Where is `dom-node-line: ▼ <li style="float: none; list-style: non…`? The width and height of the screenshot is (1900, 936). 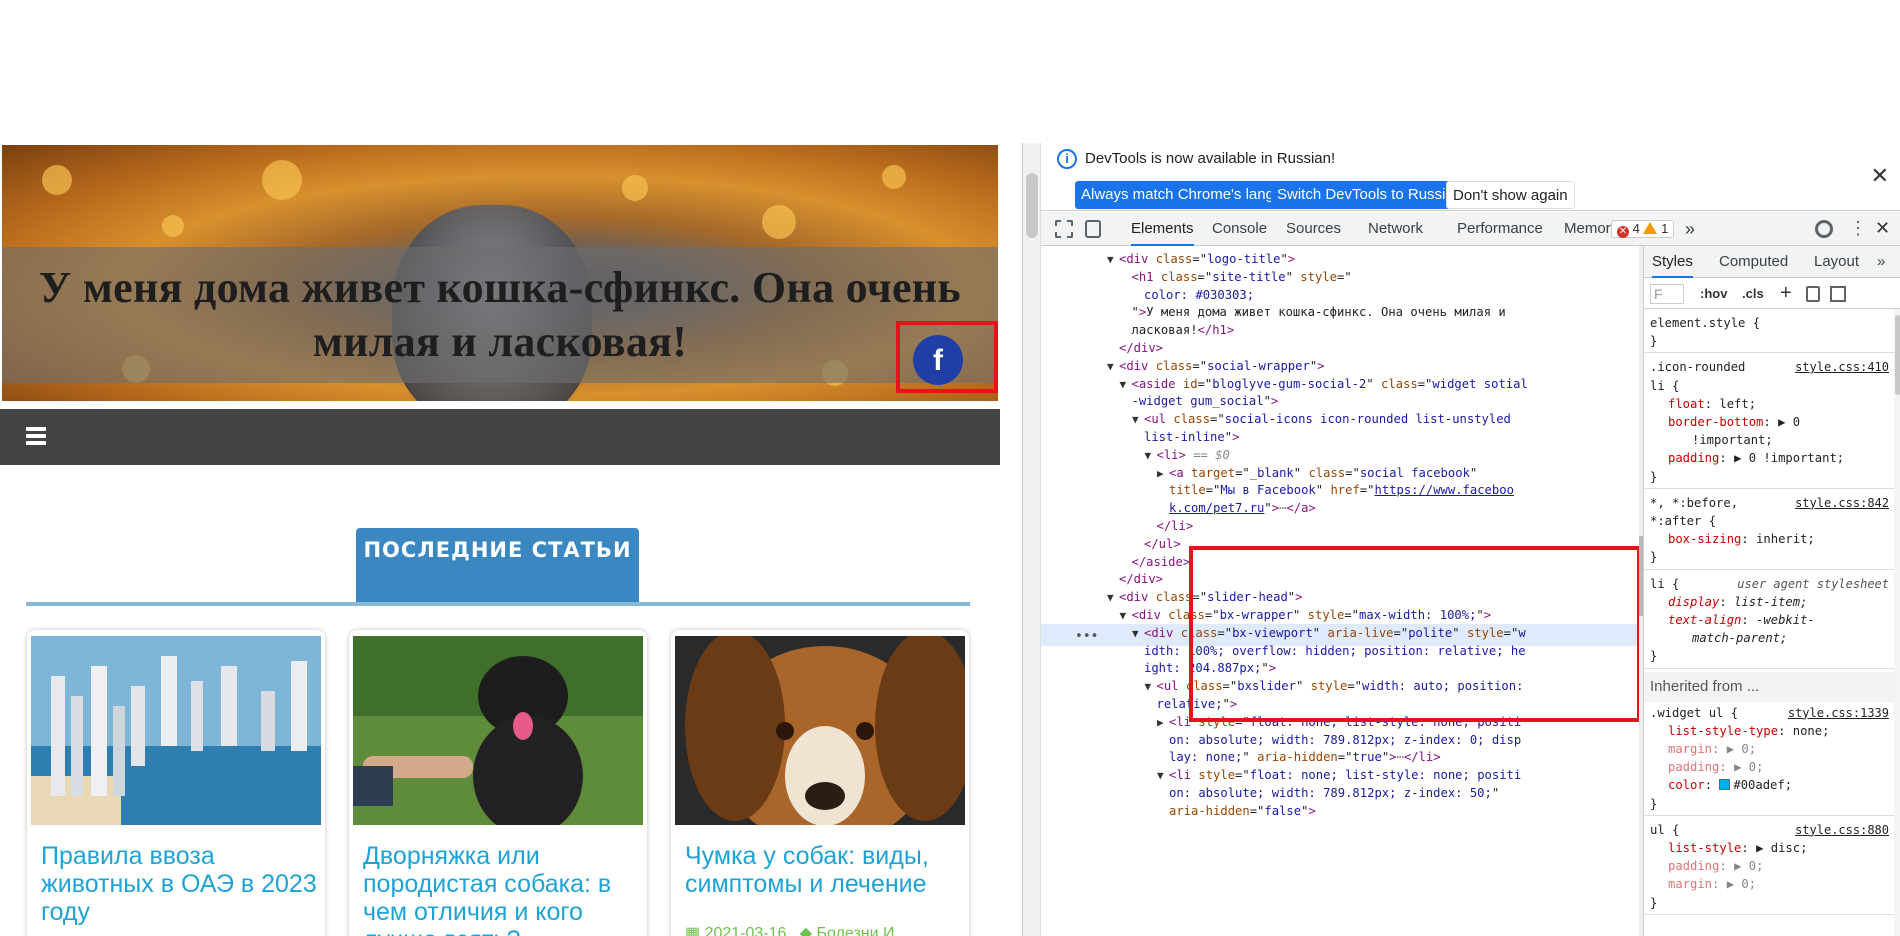 dom-node-line: ▼ <li style="float: none; list-style: non… is located at coordinates (1339, 776).